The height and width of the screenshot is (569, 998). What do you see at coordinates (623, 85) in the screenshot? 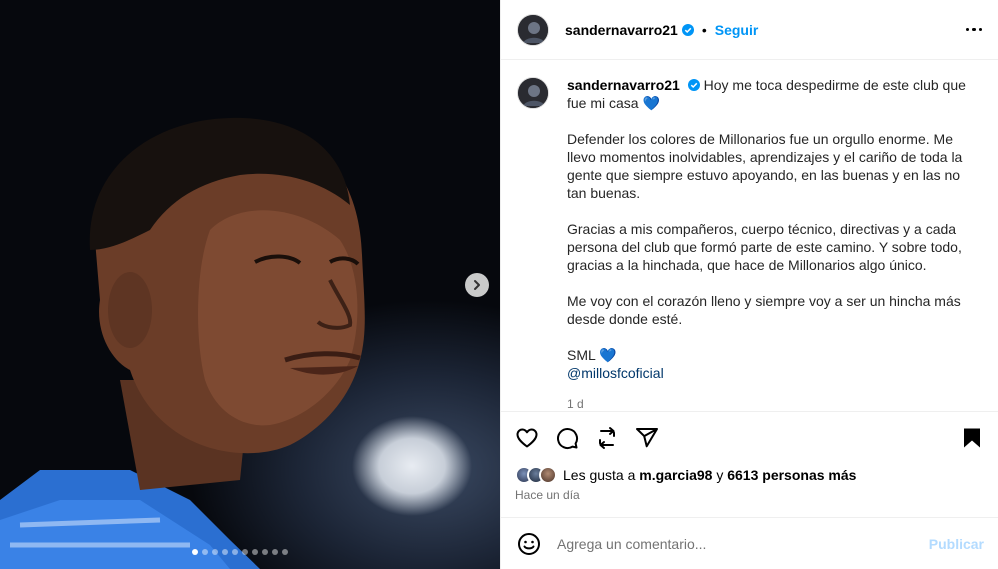
I see `caption-username: sandernavarro21` at bounding box center [623, 85].